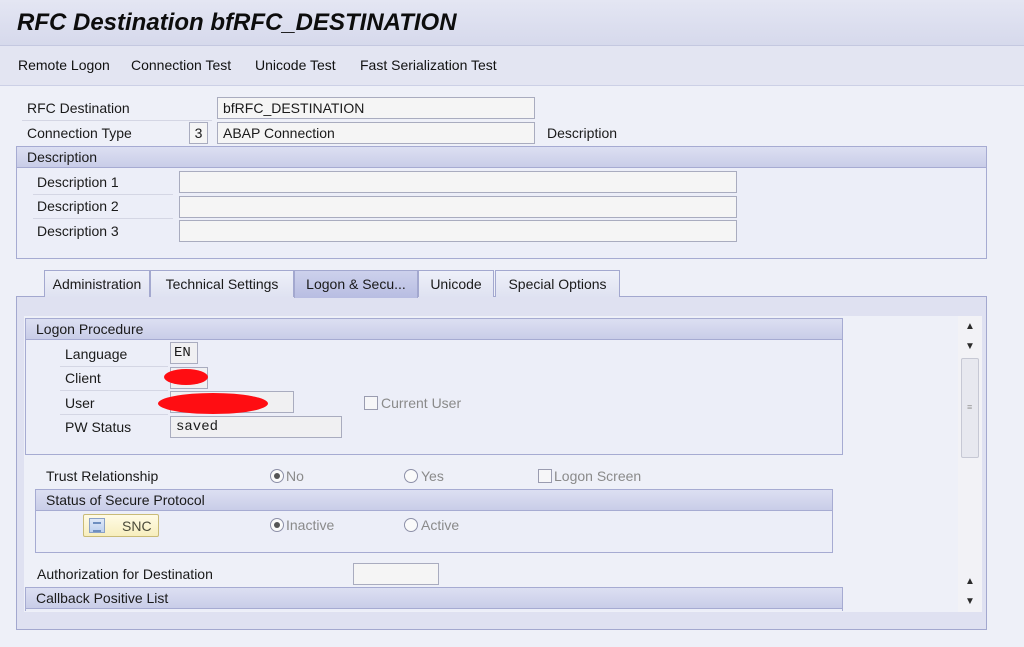 Image resolution: width=1024 pixels, height=647 pixels. I want to click on client-label: Client, so click(83, 378).